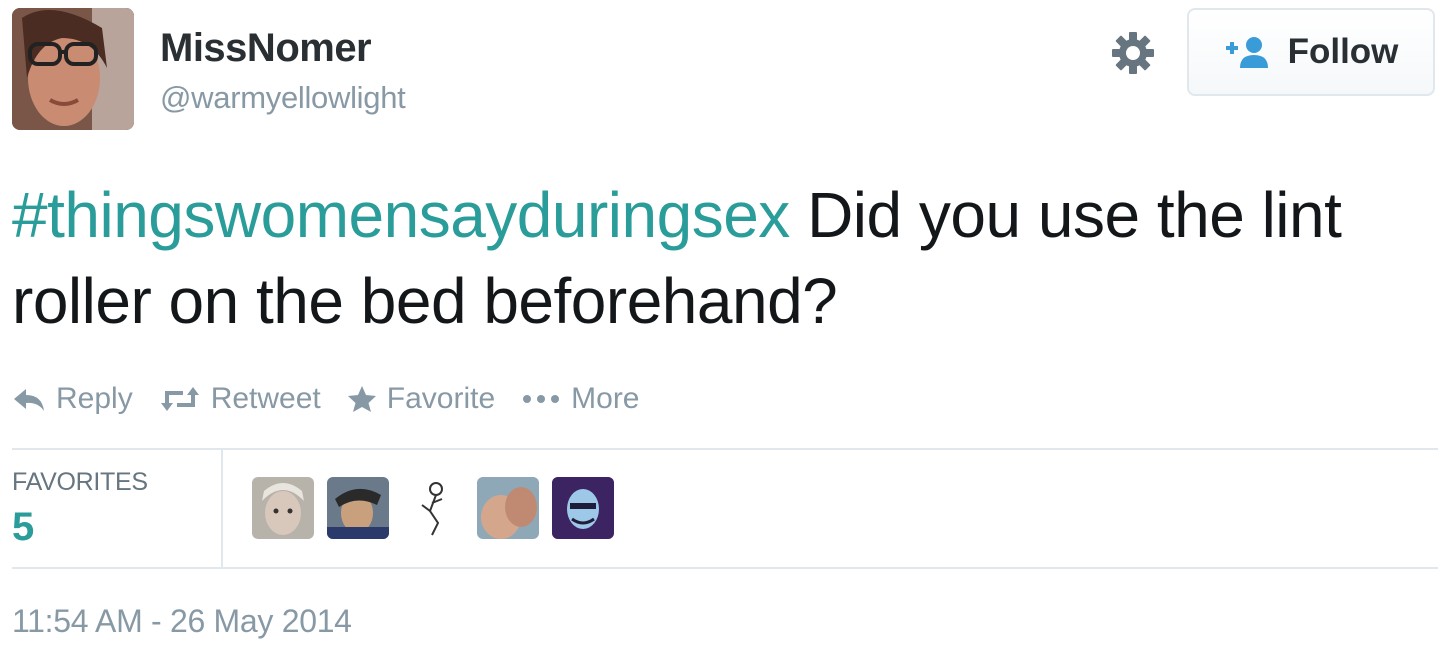  I want to click on stats-divider, so click(222, 509).